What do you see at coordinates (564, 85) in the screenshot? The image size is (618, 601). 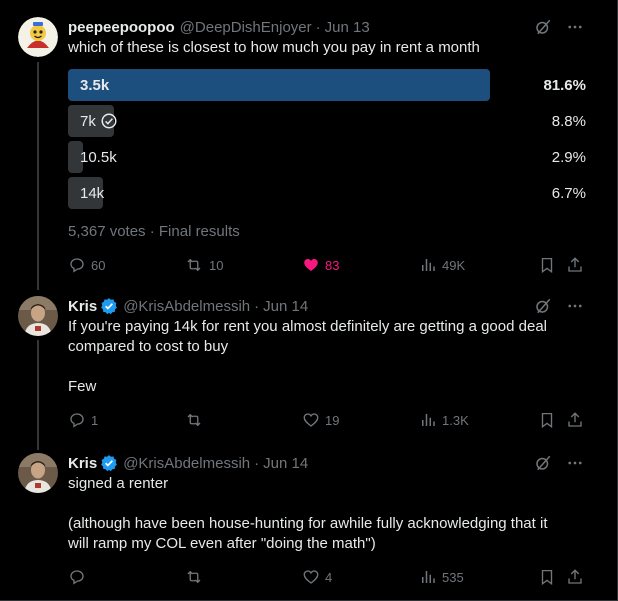 I see `poll-option-percent: 81.6%` at bounding box center [564, 85].